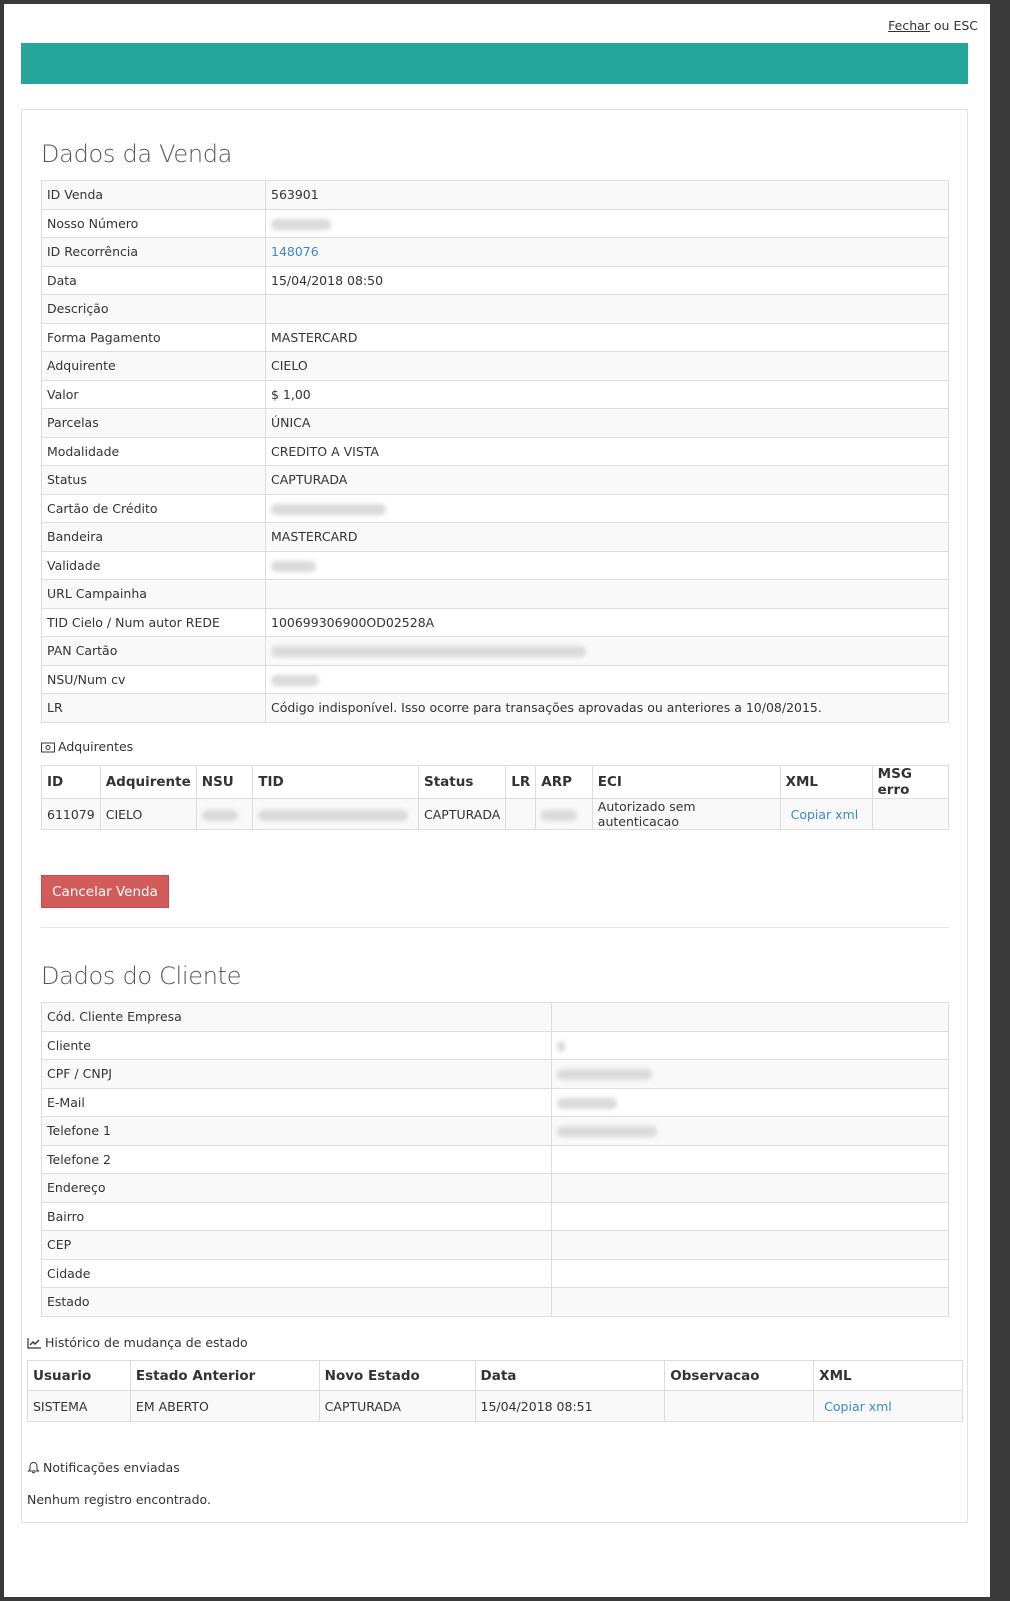  I want to click on venda-value: CAPTURADA, so click(607, 480).